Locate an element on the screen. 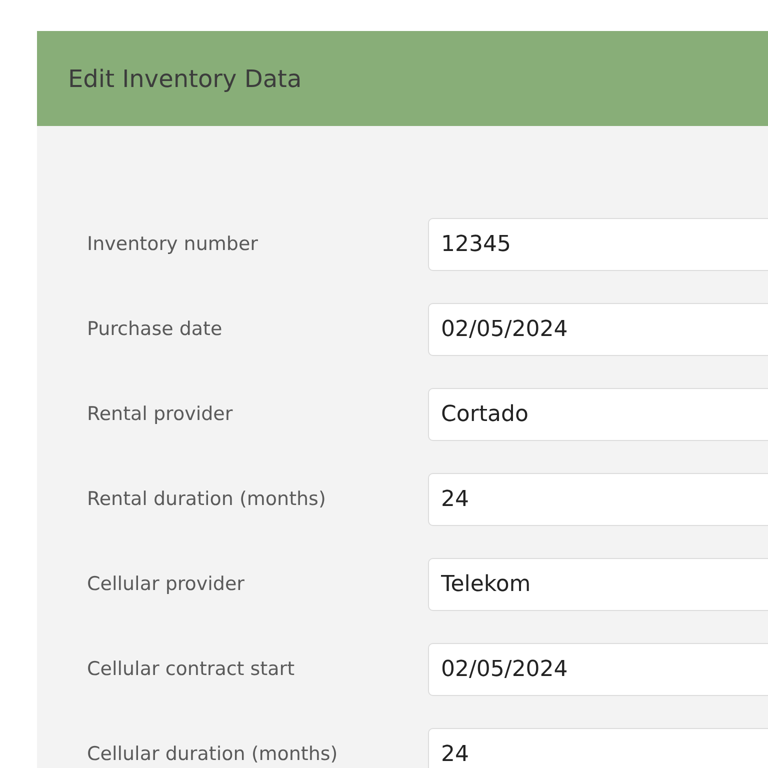 This screenshot has width=768, height=768. field-label: Purchase date is located at coordinates (155, 329).